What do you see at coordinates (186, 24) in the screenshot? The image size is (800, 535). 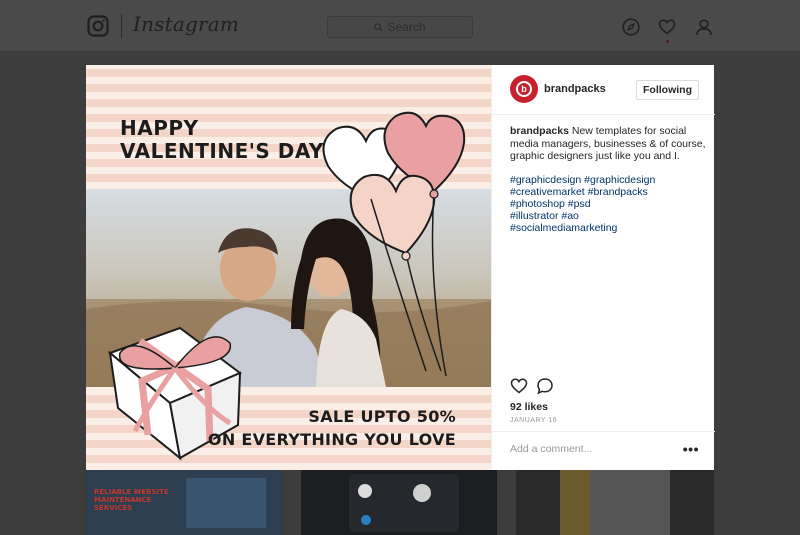 I see `instagram-wordmark: Instagram` at bounding box center [186, 24].